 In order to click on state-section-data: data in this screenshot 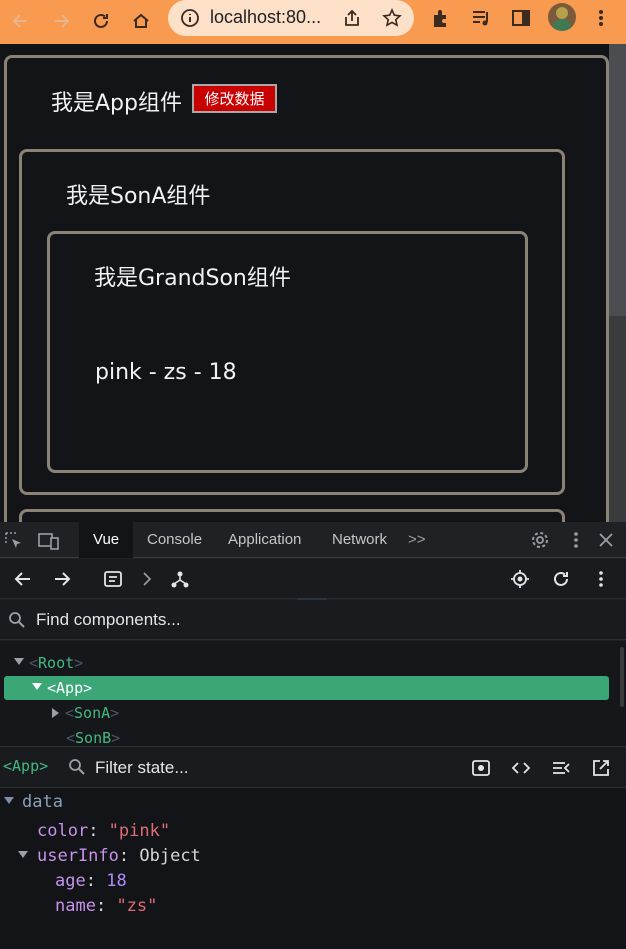, I will do `click(33, 802)`.